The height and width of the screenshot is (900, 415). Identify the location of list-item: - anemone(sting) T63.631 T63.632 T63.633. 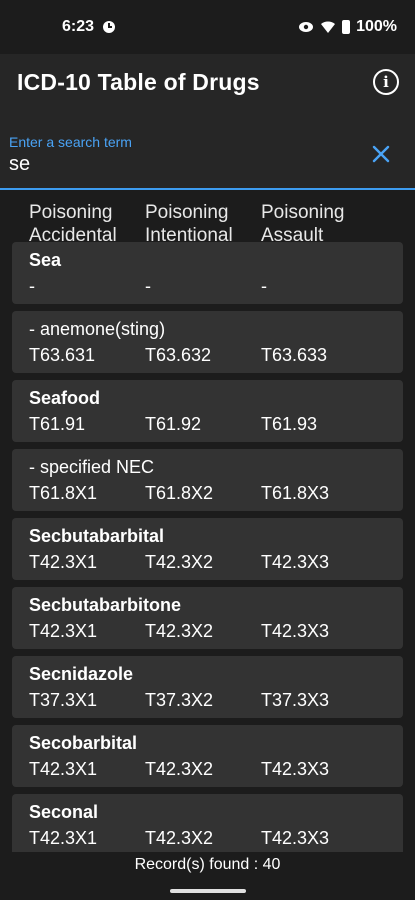
(207, 342).